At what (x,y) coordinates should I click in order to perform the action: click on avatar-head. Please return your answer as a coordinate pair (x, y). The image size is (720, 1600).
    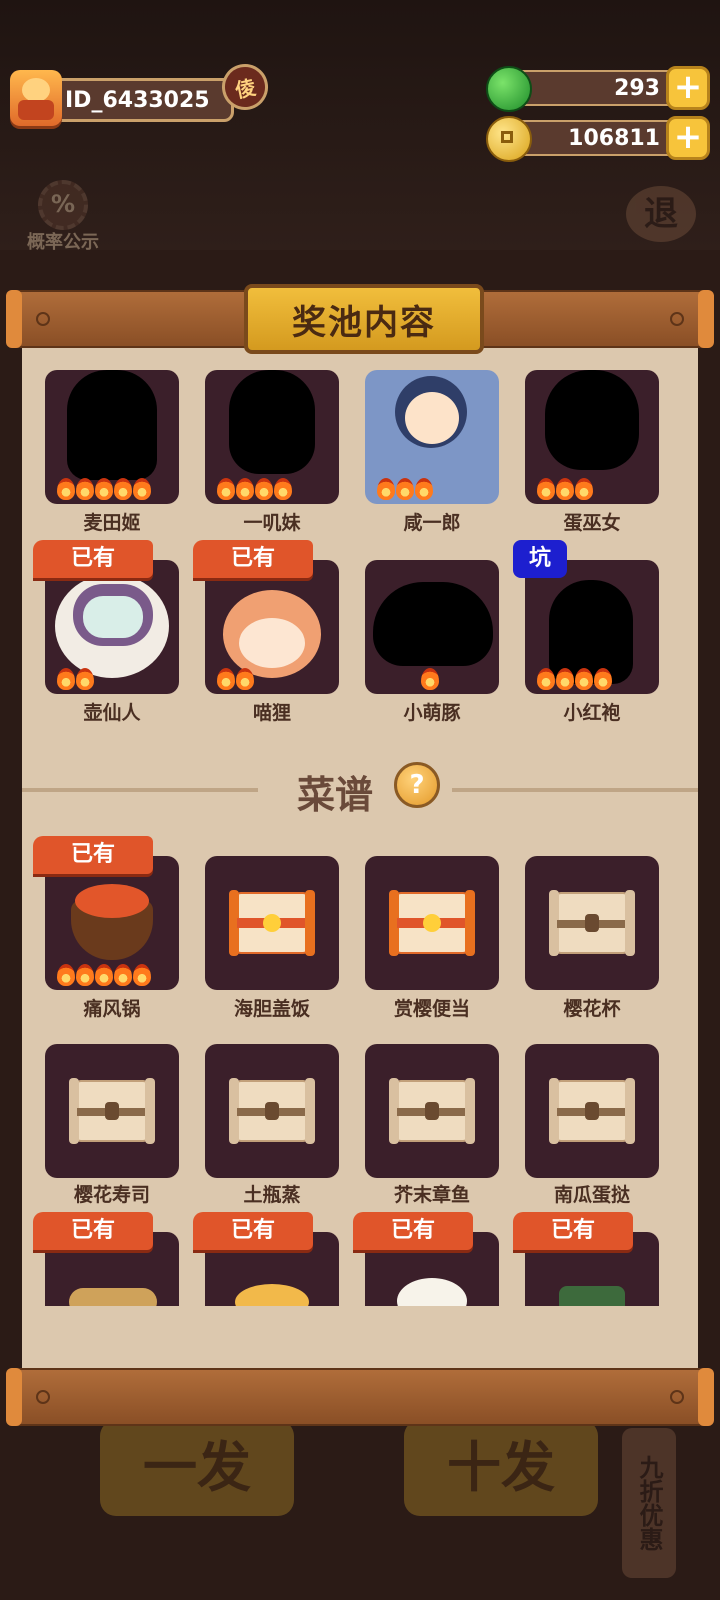
    Looking at the image, I should click on (36, 90).